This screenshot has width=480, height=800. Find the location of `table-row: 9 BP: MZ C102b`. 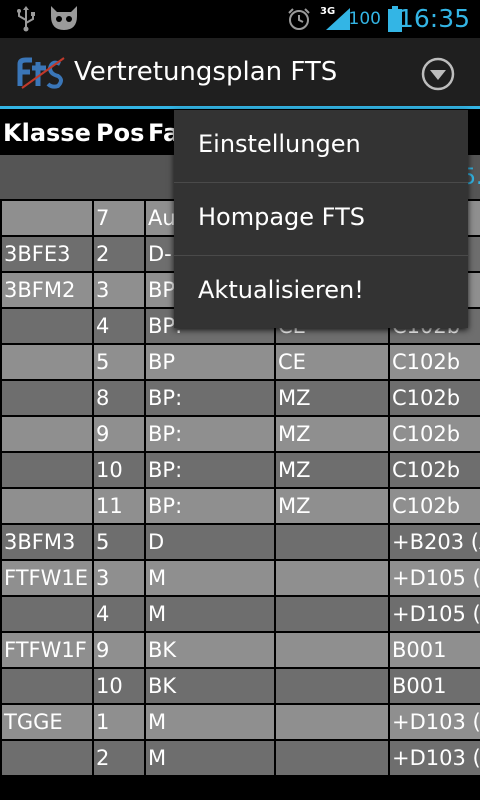

table-row: 9 BP: MZ C102b is located at coordinates (240, 434).